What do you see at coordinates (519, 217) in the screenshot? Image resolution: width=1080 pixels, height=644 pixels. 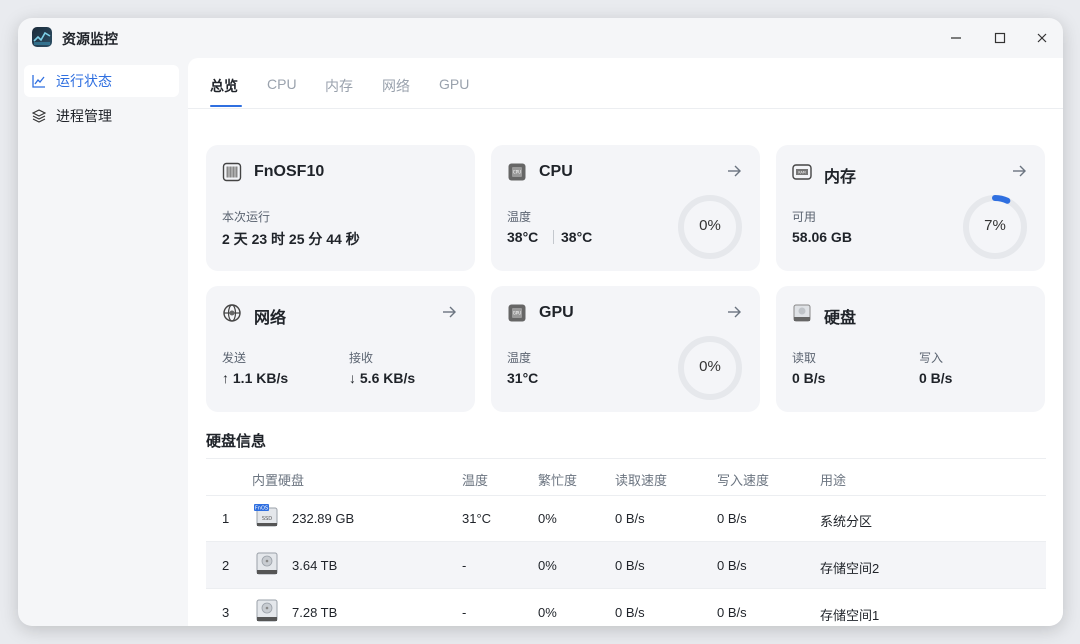 I see `cpu-temp-label: 温度` at bounding box center [519, 217].